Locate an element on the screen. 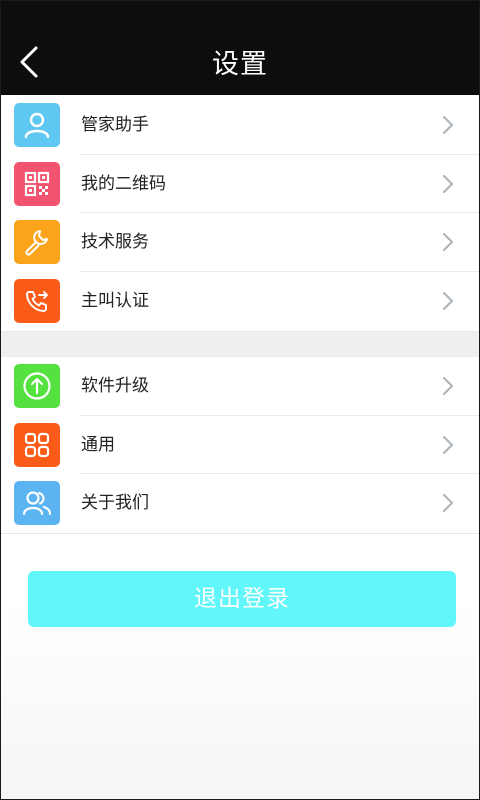  users-icon is located at coordinates (37, 503).